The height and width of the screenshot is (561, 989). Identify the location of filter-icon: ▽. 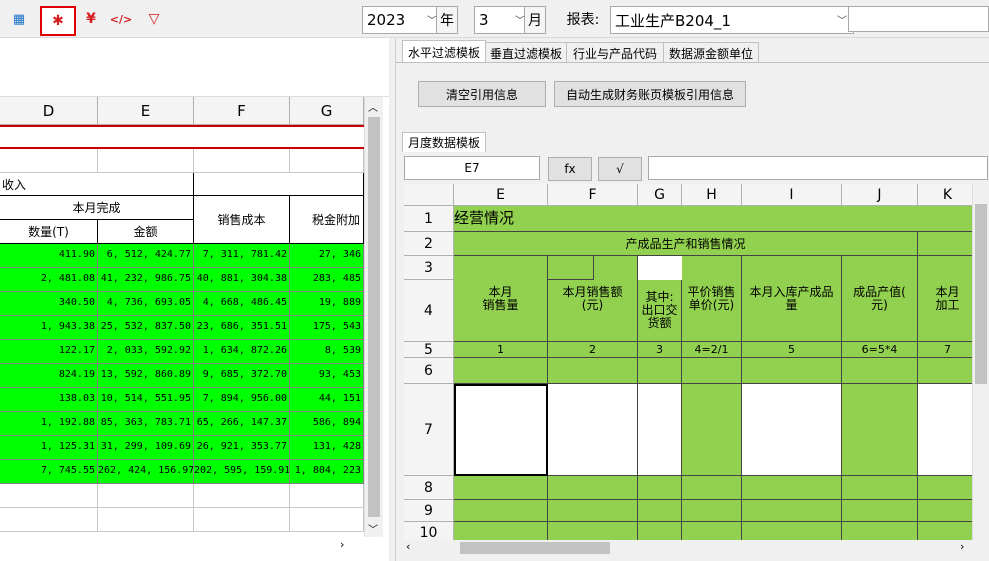
(154, 19).